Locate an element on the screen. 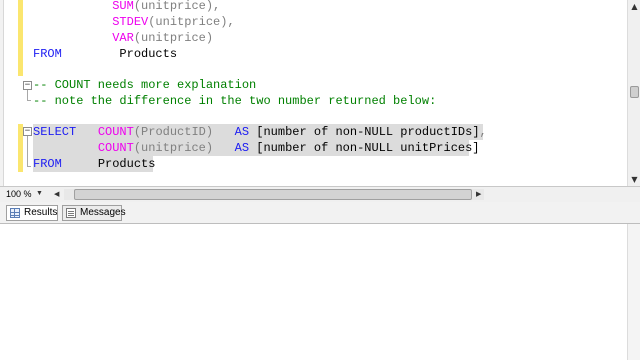 Image resolution: width=640 pixels, height=360 pixels. splitter-area is located at coordinates (558, 194).